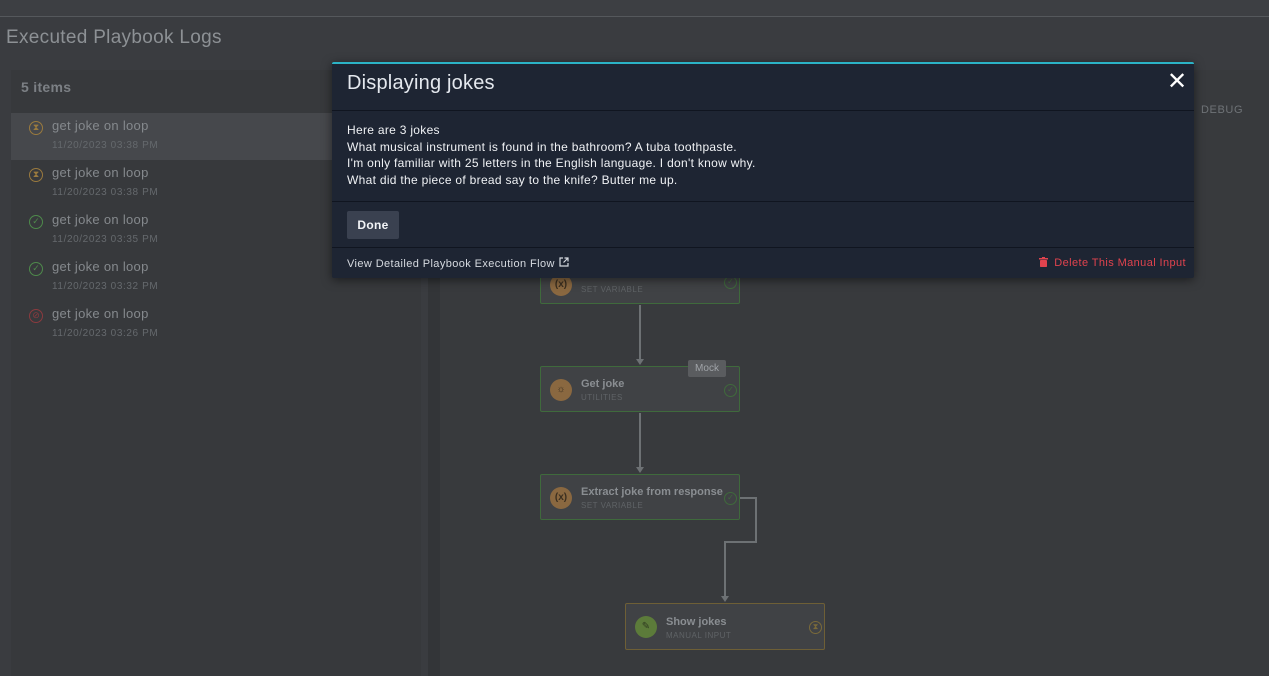  Describe the element at coordinates (564, 263) in the screenshot. I see `external-link-icon` at that location.